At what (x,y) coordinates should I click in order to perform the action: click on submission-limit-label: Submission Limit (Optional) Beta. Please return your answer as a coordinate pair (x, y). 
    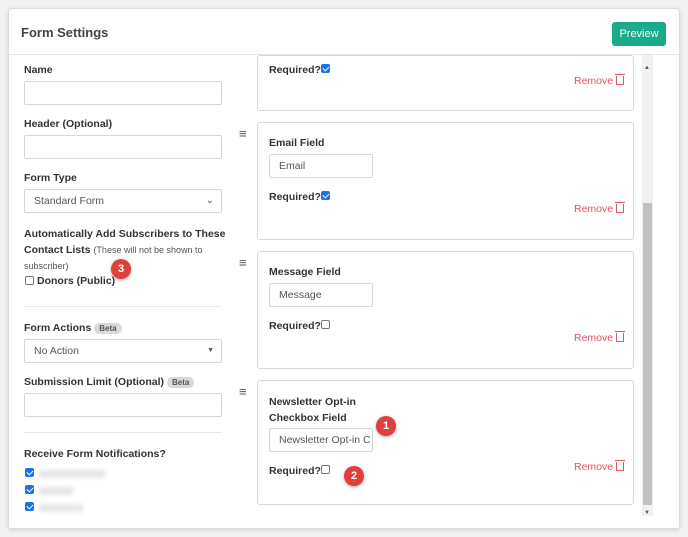
    Looking at the image, I should click on (109, 382).